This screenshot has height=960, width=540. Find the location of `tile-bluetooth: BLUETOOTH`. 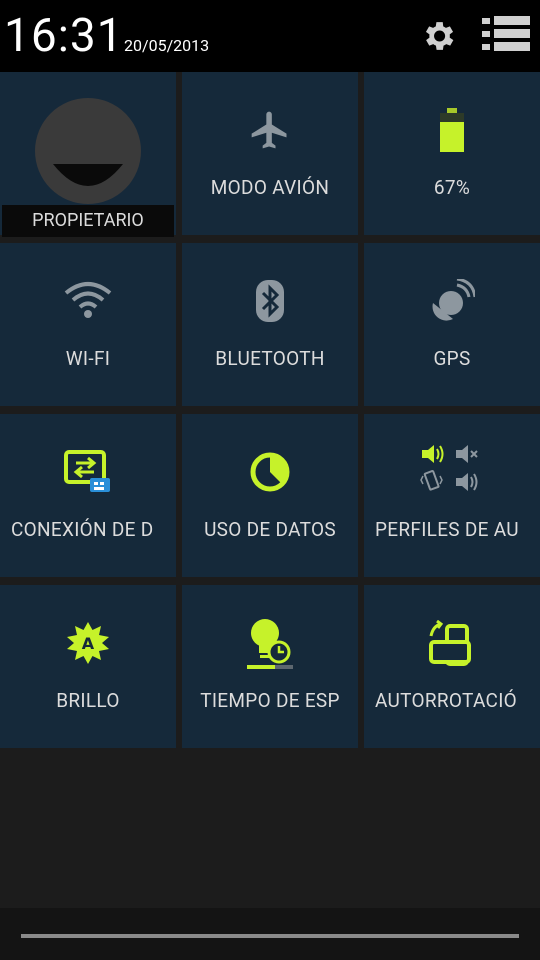

tile-bluetooth: BLUETOOTH is located at coordinates (270, 324).